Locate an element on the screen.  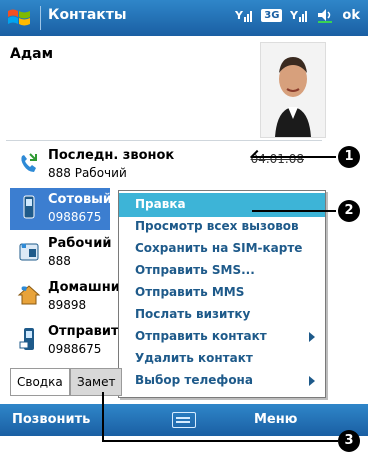
menu-item-label: Отправить контакт is located at coordinates (201, 336).